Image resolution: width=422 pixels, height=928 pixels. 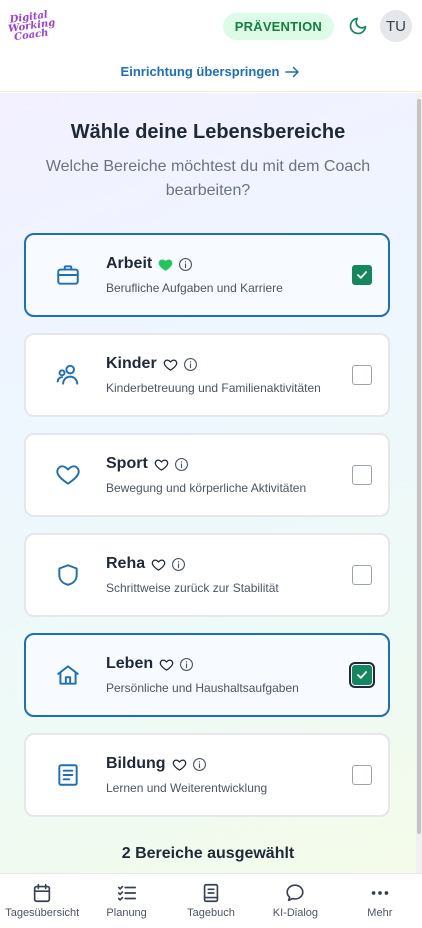 What do you see at coordinates (68, 375) in the screenshot?
I see `people-icon` at bounding box center [68, 375].